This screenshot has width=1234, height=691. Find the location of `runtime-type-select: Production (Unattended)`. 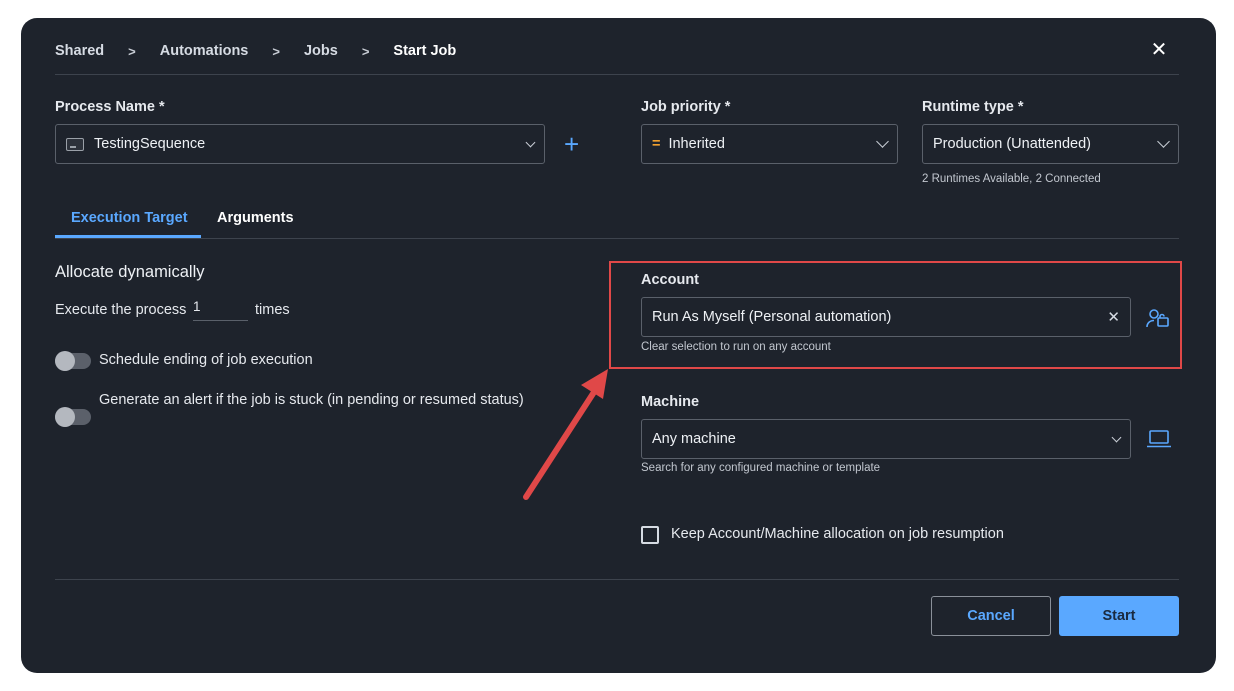

runtime-type-select: Production (Unattended) is located at coordinates (1050, 144).